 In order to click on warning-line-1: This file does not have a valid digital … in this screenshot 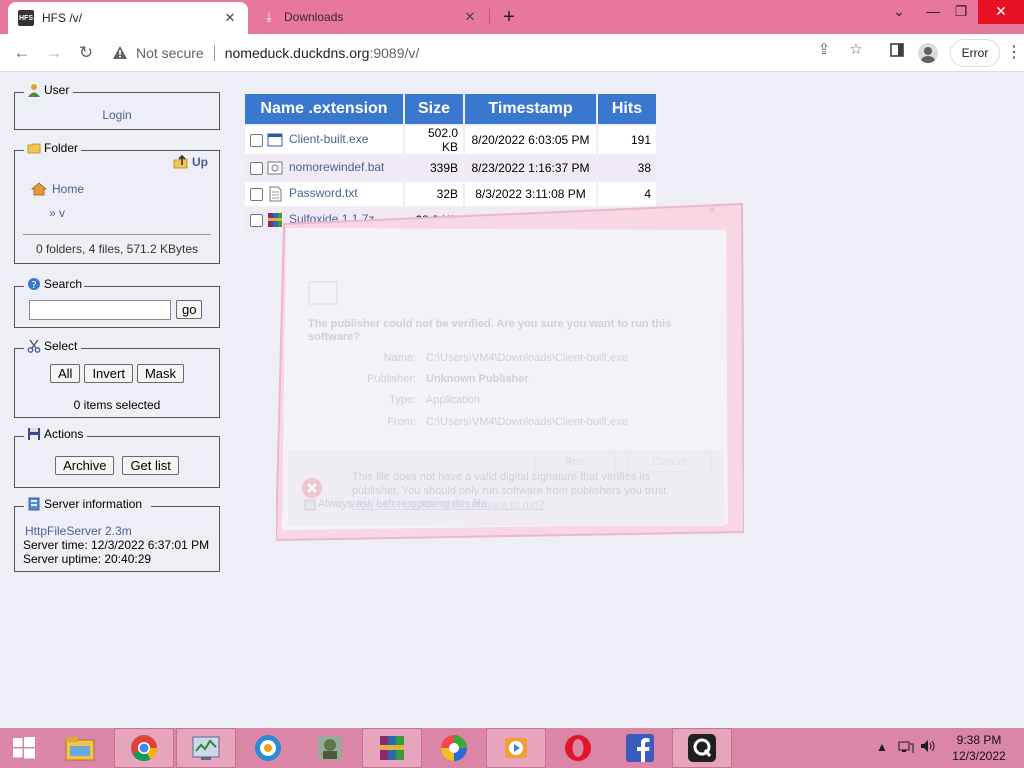, I will do `click(501, 477)`.